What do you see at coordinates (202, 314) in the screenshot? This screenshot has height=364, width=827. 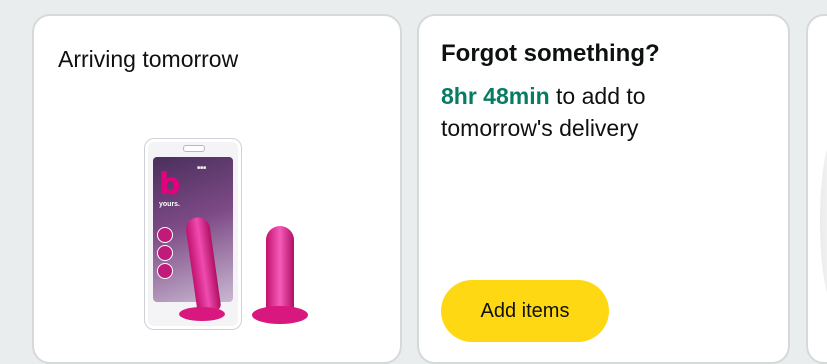 I see `product-base-in-package` at bounding box center [202, 314].